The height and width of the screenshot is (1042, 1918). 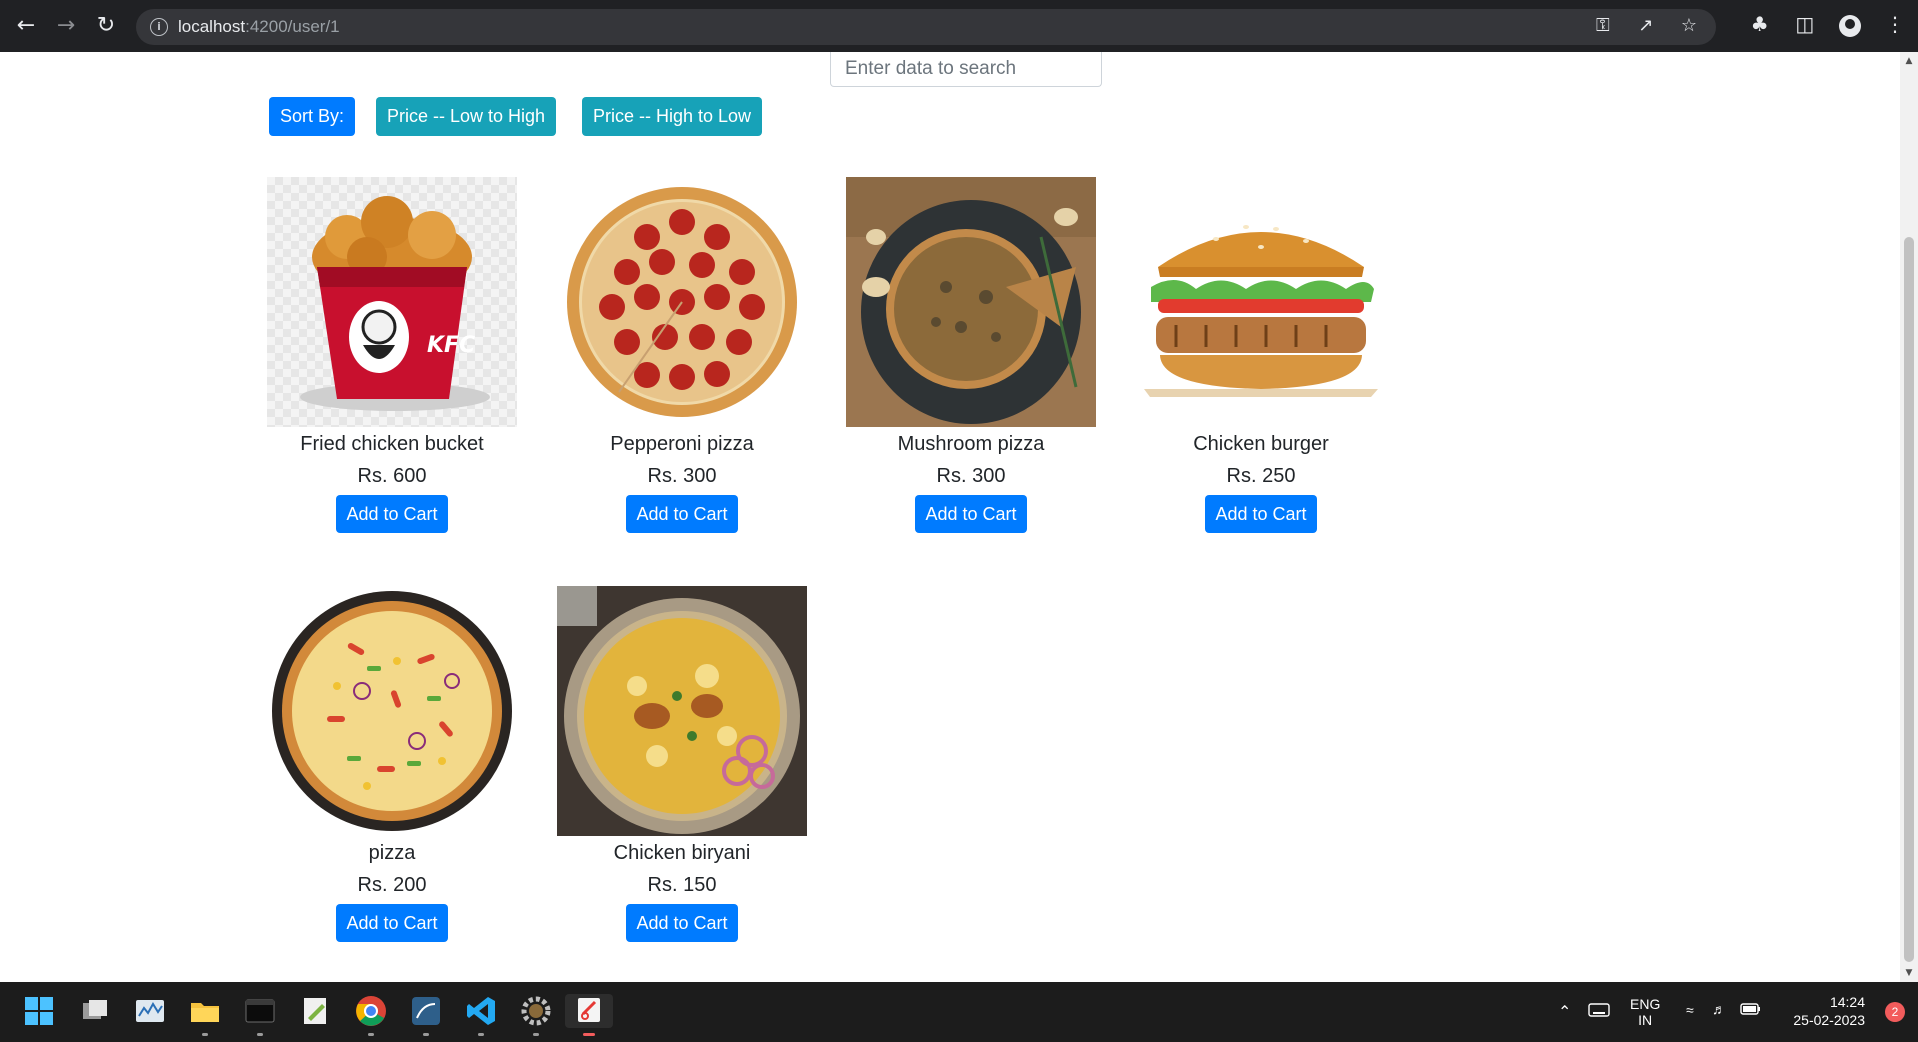 I want to click on url-host: localhost, so click(x=212, y=26).